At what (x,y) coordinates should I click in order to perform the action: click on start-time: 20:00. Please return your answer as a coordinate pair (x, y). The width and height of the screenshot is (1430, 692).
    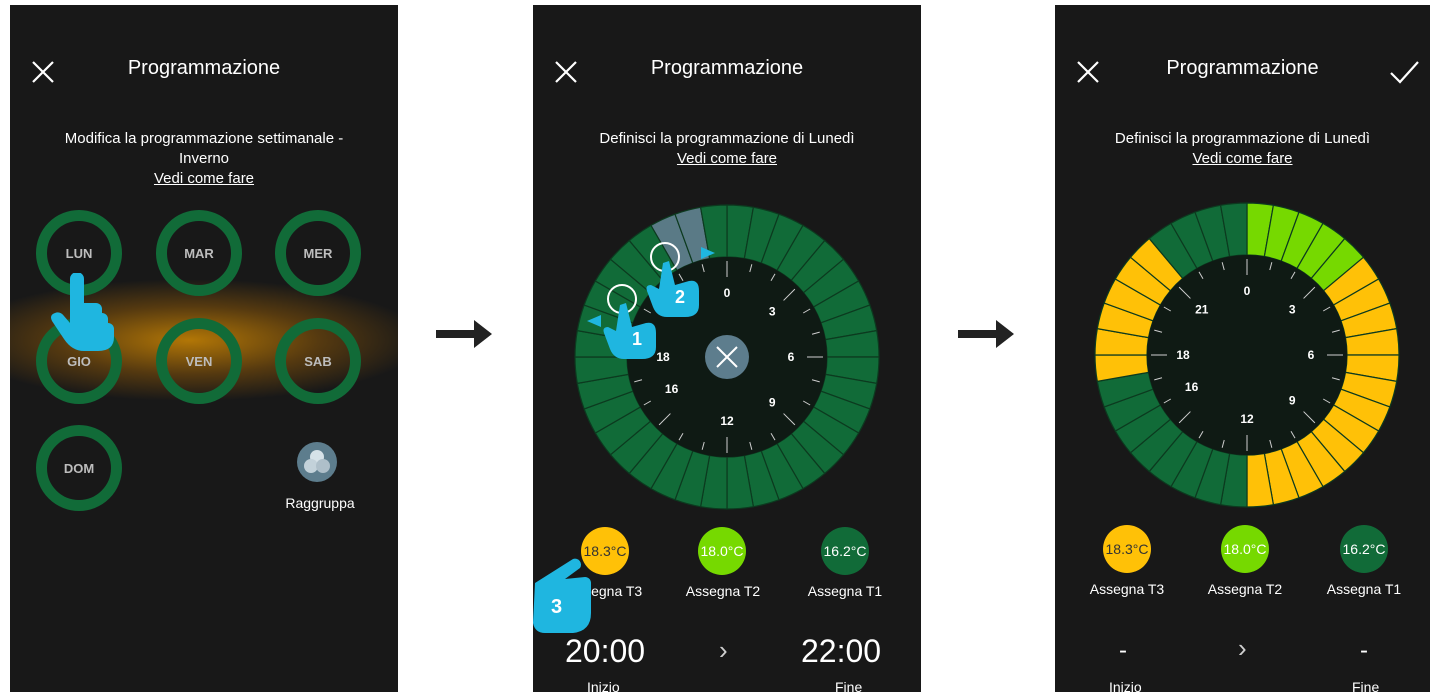
    Looking at the image, I should click on (605, 651).